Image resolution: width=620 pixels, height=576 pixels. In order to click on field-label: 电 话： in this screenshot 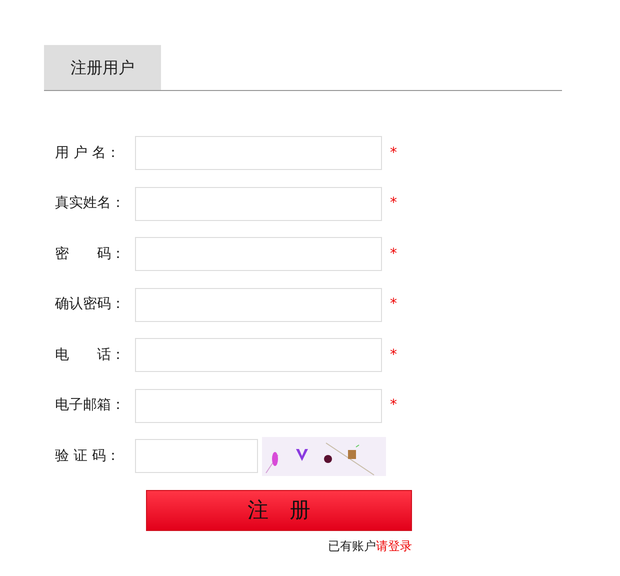, I will do `click(90, 355)`.